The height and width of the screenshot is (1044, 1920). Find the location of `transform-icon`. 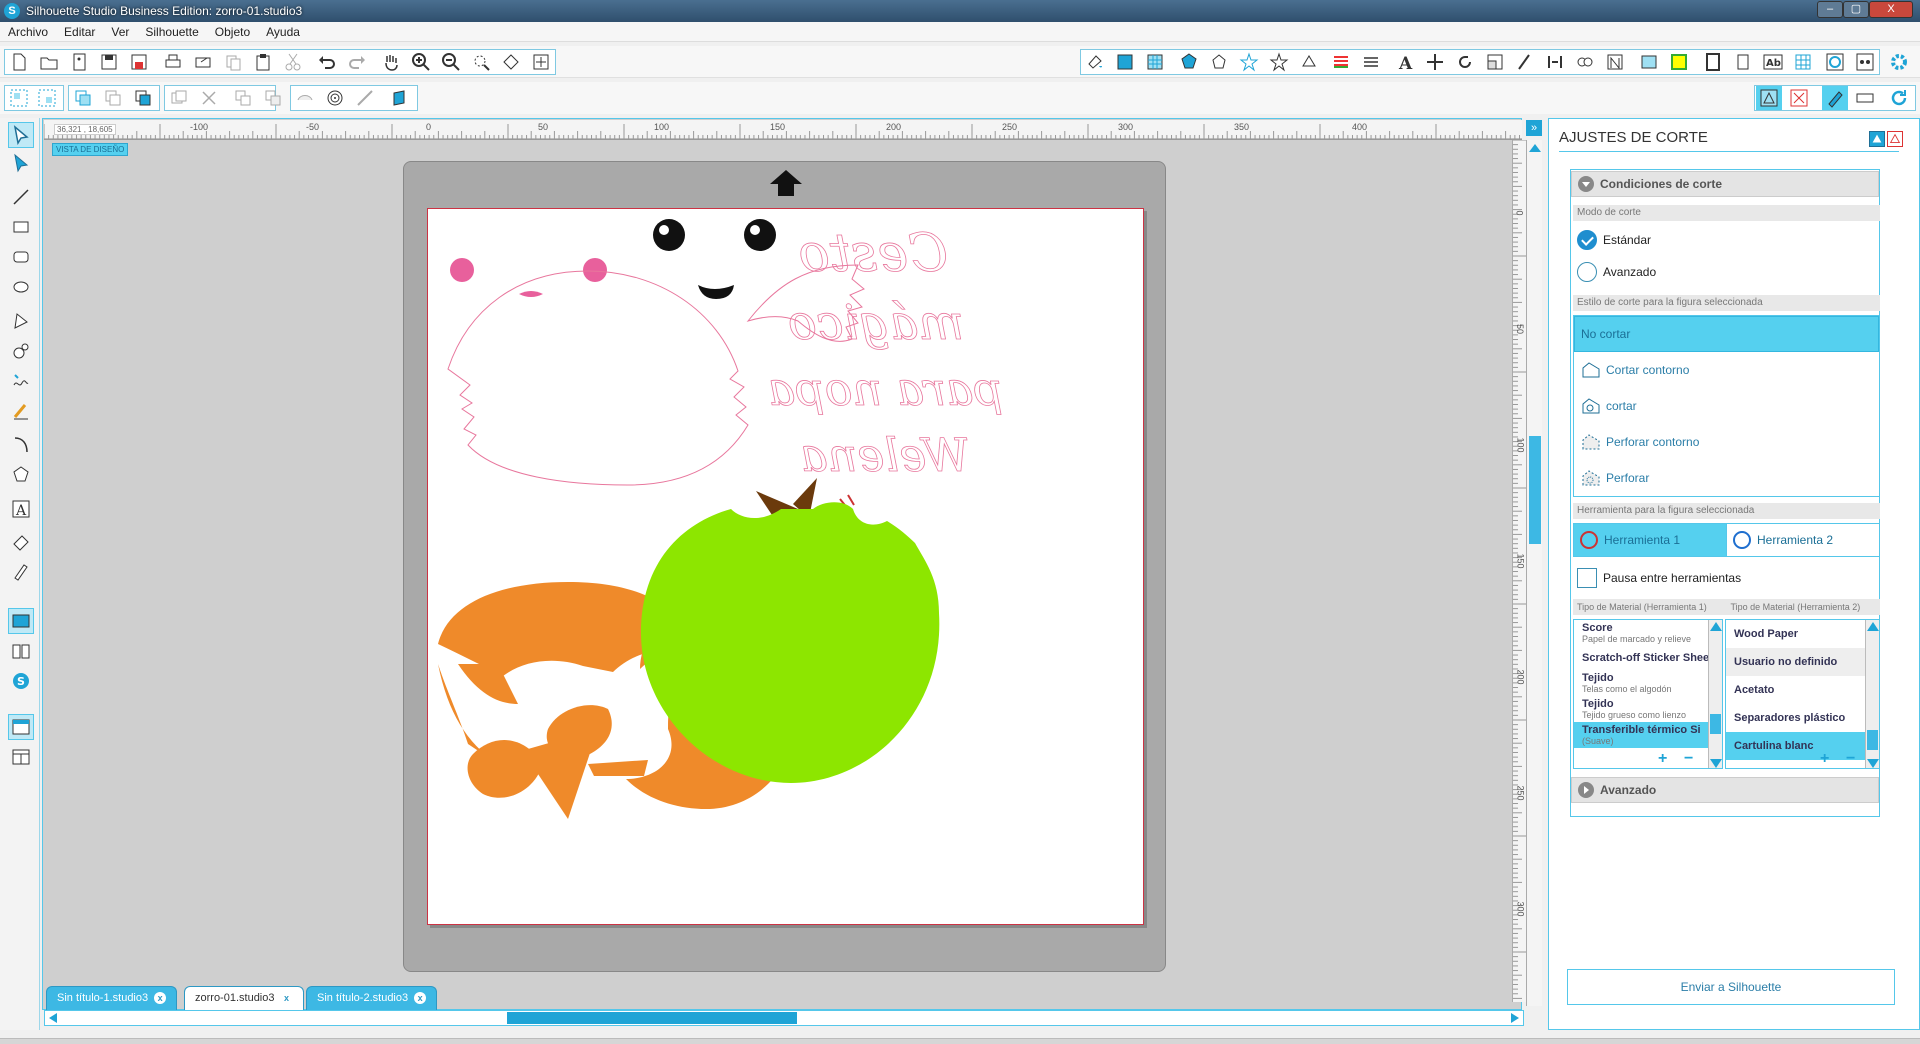

transform-icon is located at coordinates (1309, 62).